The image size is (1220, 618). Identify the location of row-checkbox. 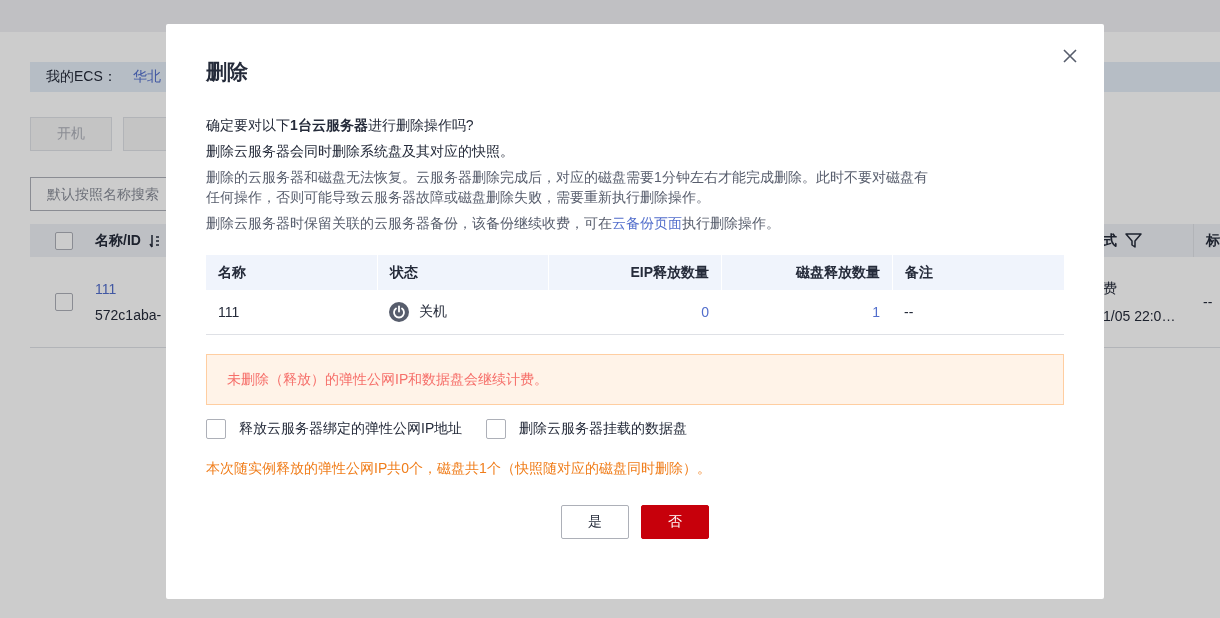
(64, 302).